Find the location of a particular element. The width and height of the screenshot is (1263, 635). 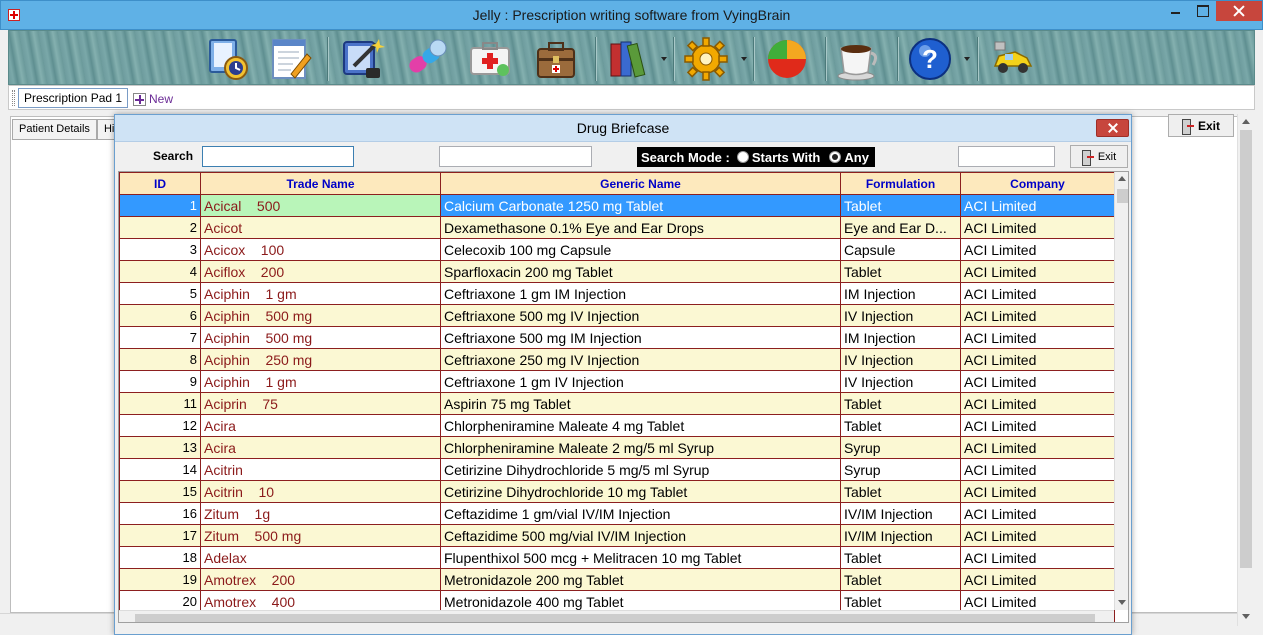

help-icon: ? is located at coordinates (930, 59).